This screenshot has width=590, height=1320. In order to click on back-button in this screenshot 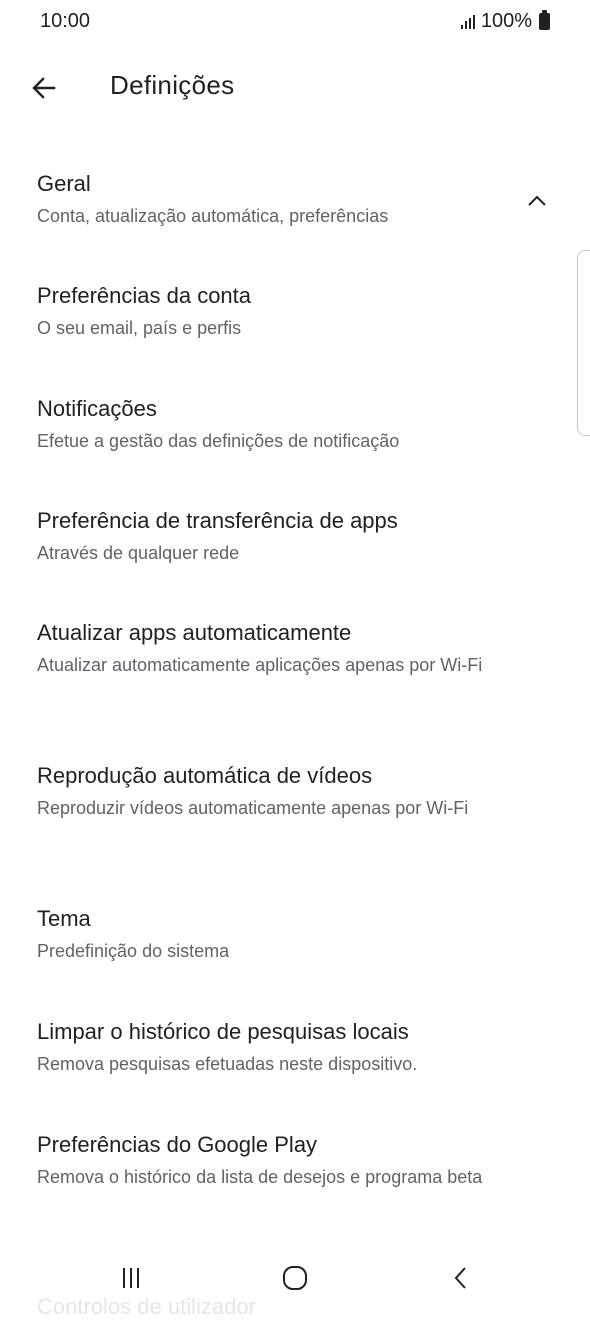, I will do `click(44, 88)`.